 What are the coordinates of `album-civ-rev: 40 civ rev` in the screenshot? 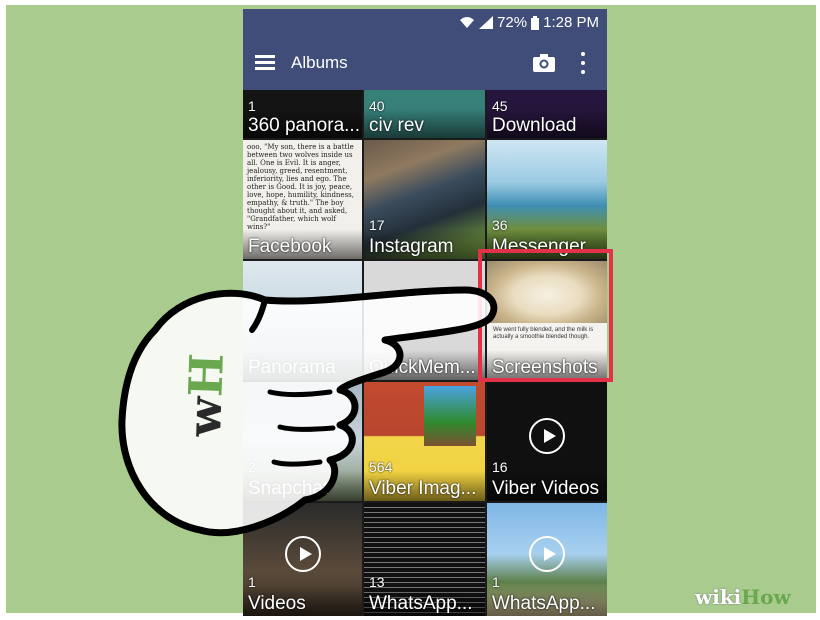 It's located at (424, 114).